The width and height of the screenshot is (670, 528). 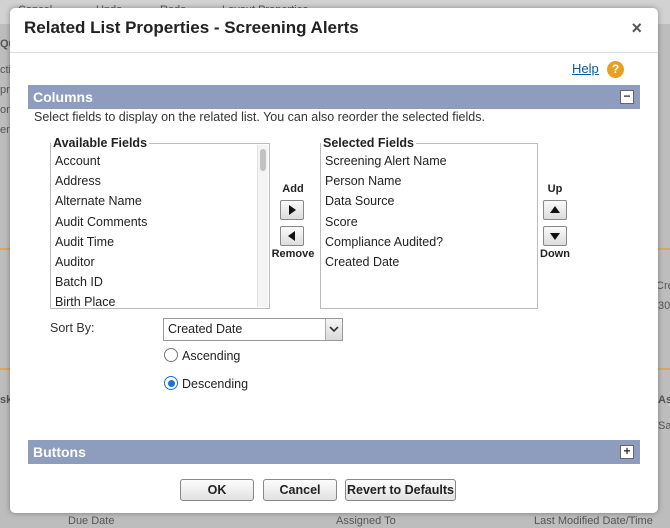 I want to click on sort-by-value: Created Date, so click(x=205, y=329).